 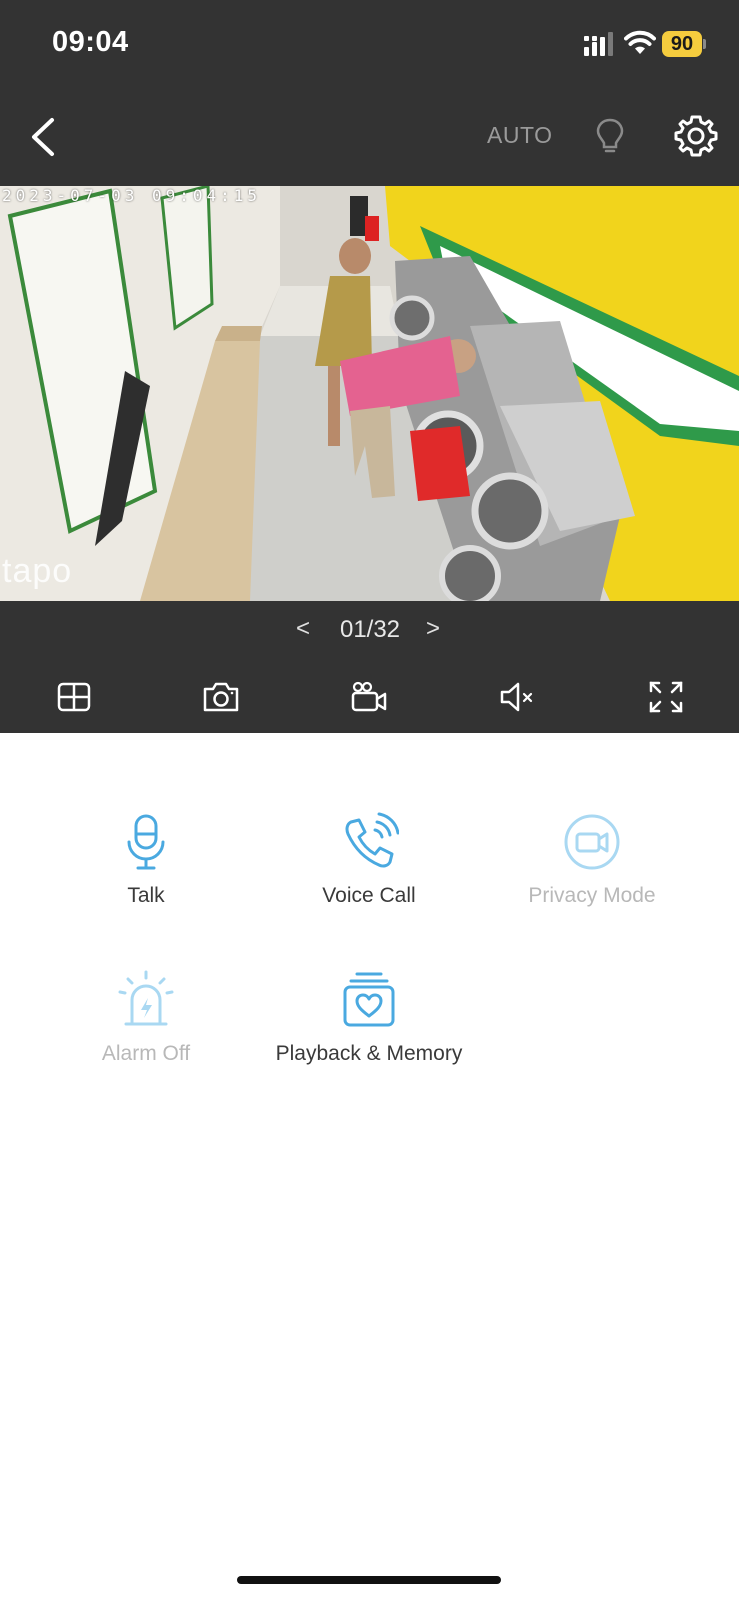 I want to click on battery-indicator: 90, so click(x=684, y=44).